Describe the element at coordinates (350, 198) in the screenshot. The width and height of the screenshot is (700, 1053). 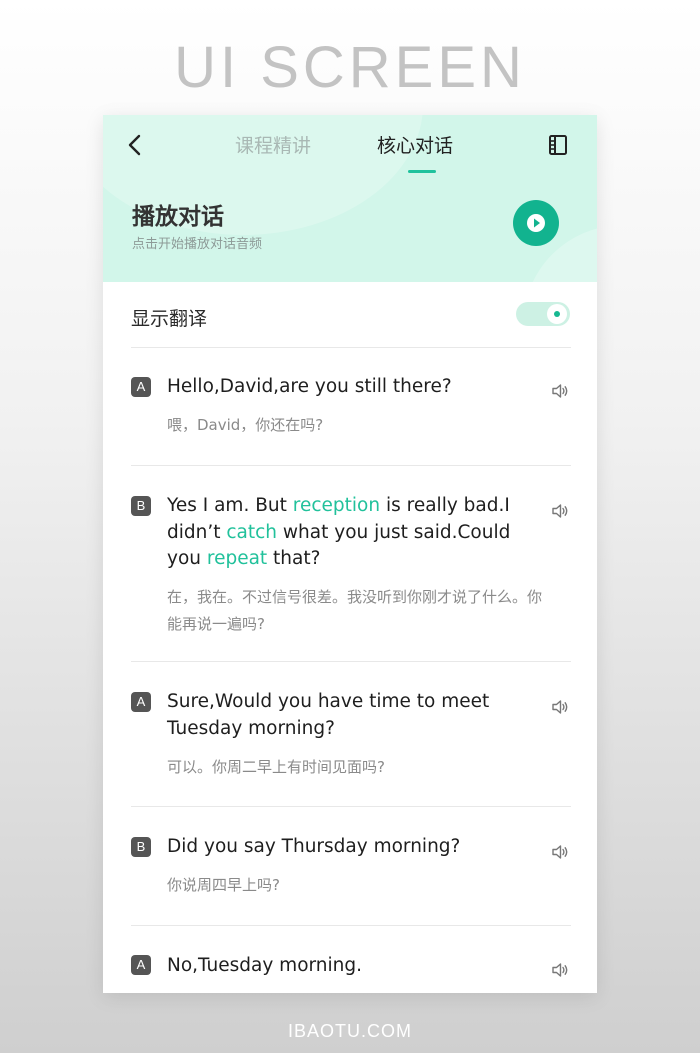
I see `header: 课程精讲 核心对话 播放对话 点击开始播放对话音频` at that location.